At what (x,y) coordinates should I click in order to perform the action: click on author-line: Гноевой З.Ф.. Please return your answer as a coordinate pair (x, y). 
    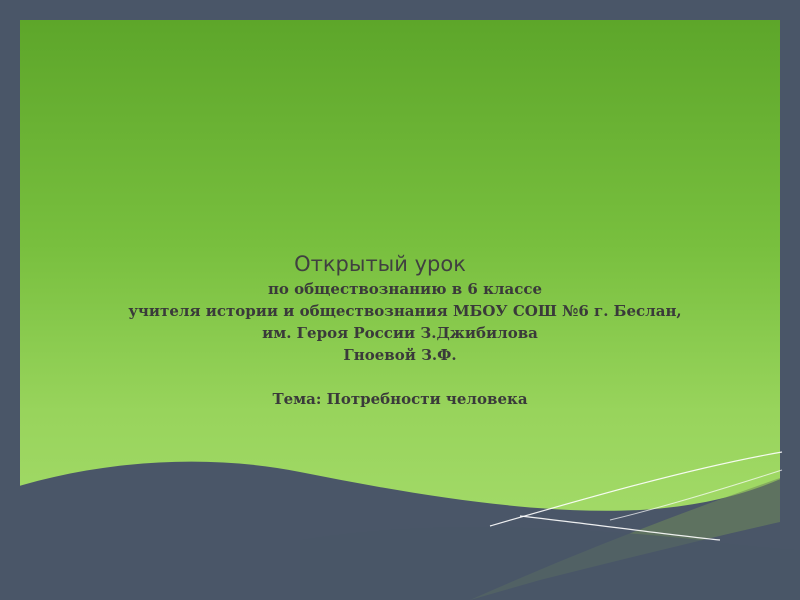
    Looking at the image, I should click on (400, 355).